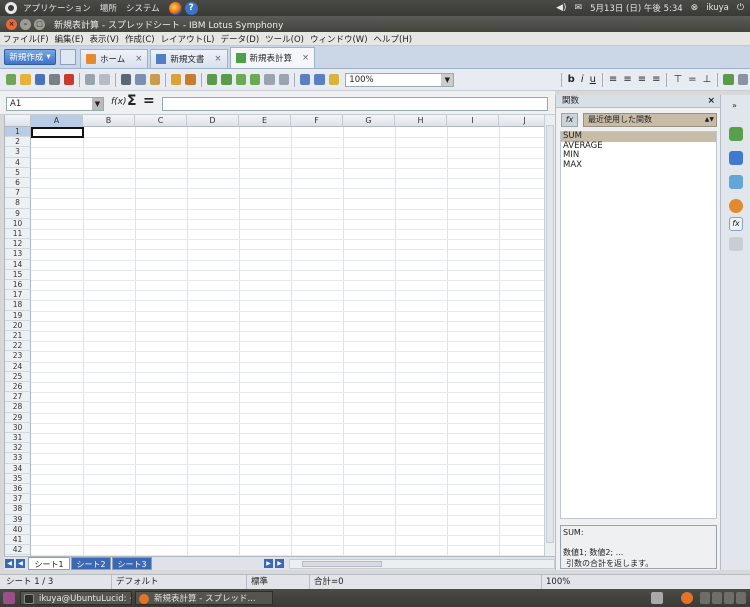 The image size is (750, 607). Describe the element at coordinates (18, 468) in the screenshot. I see `row-header: 34` at that location.